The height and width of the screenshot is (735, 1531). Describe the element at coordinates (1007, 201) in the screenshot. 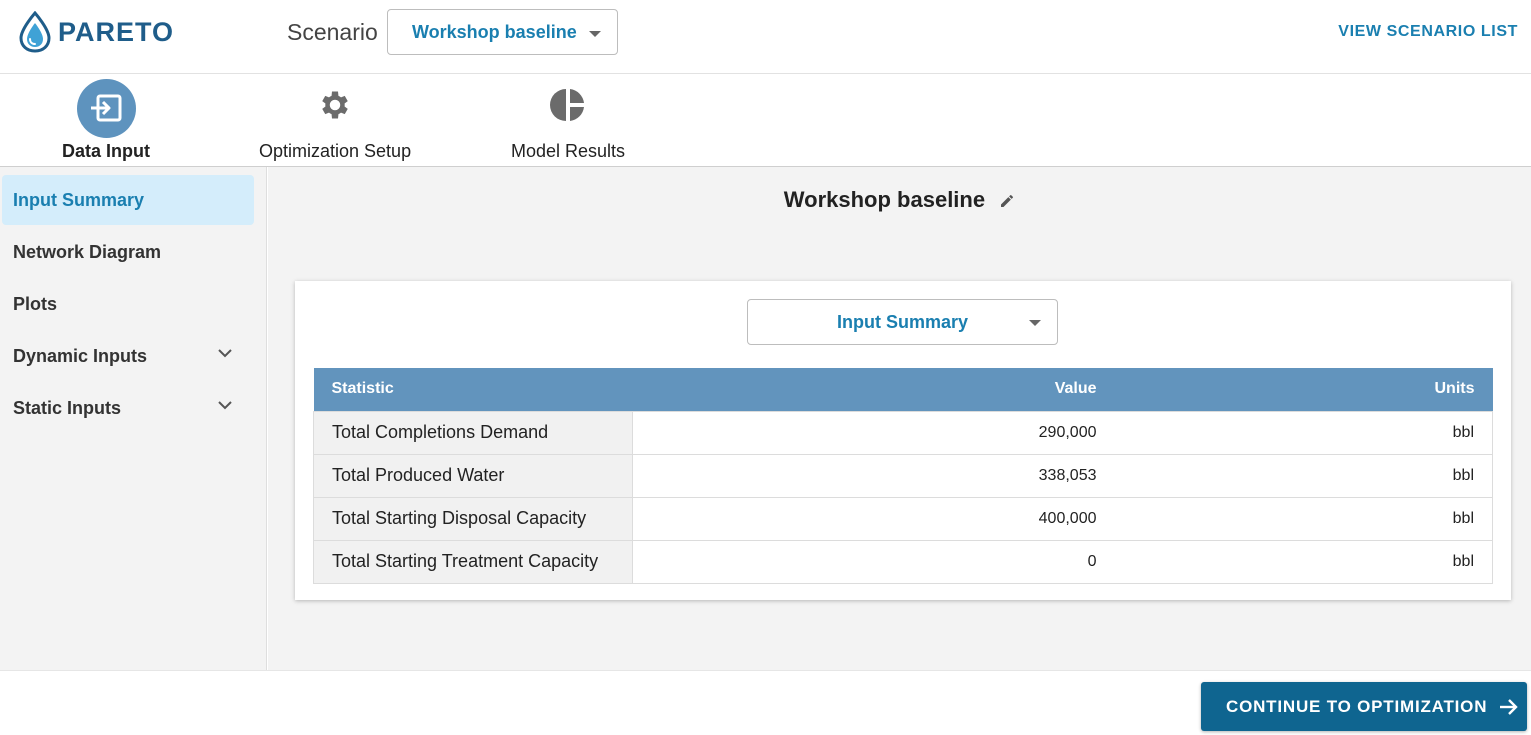

I see `edit-pencil-icon` at that location.